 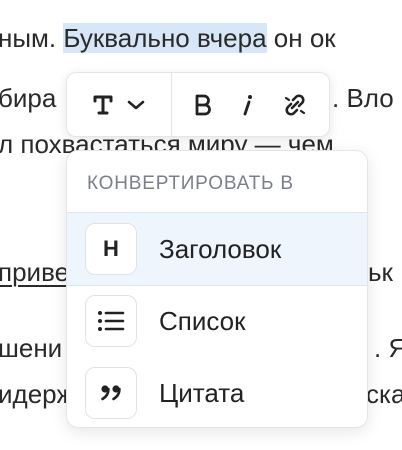 I want to click on menu-item-list: Список, so click(x=217, y=321).